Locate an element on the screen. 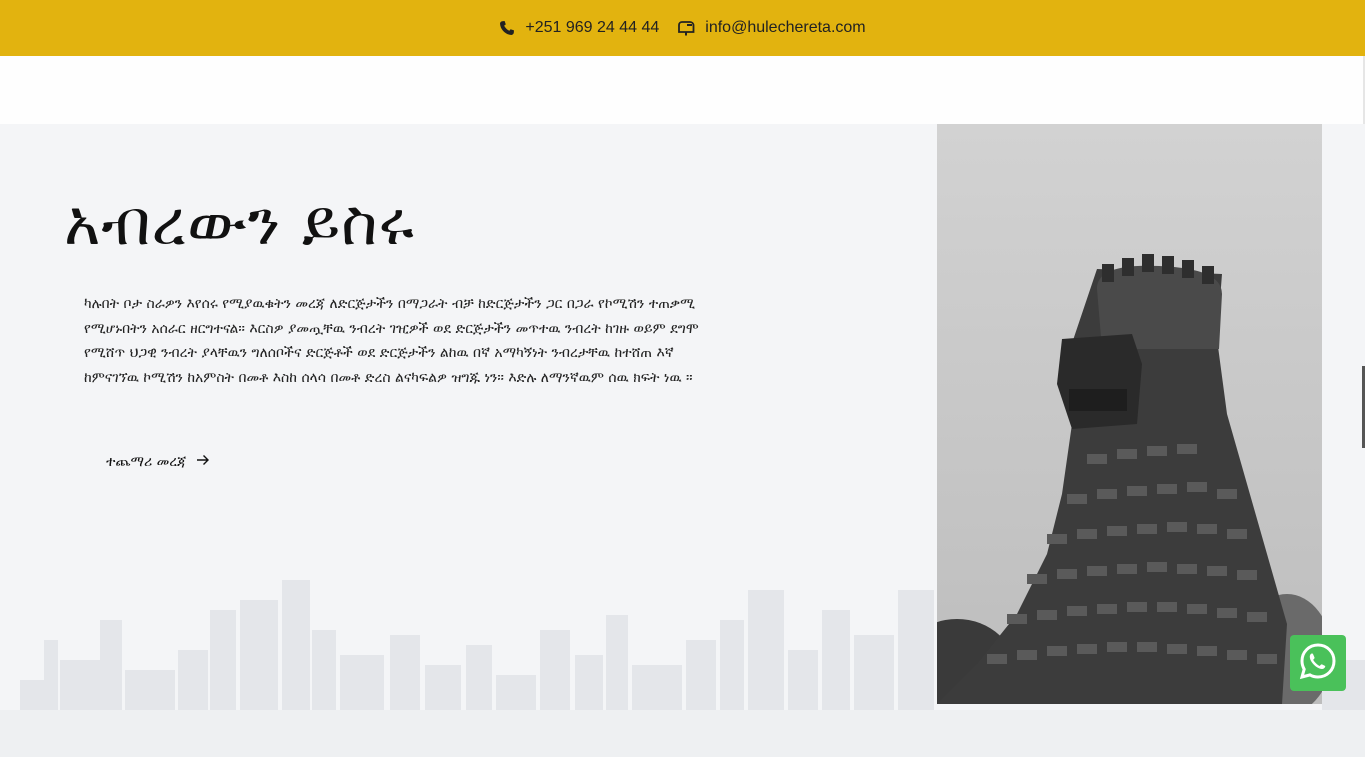  page-title: አብረውን ይስሩ is located at coordinates (239, 222).